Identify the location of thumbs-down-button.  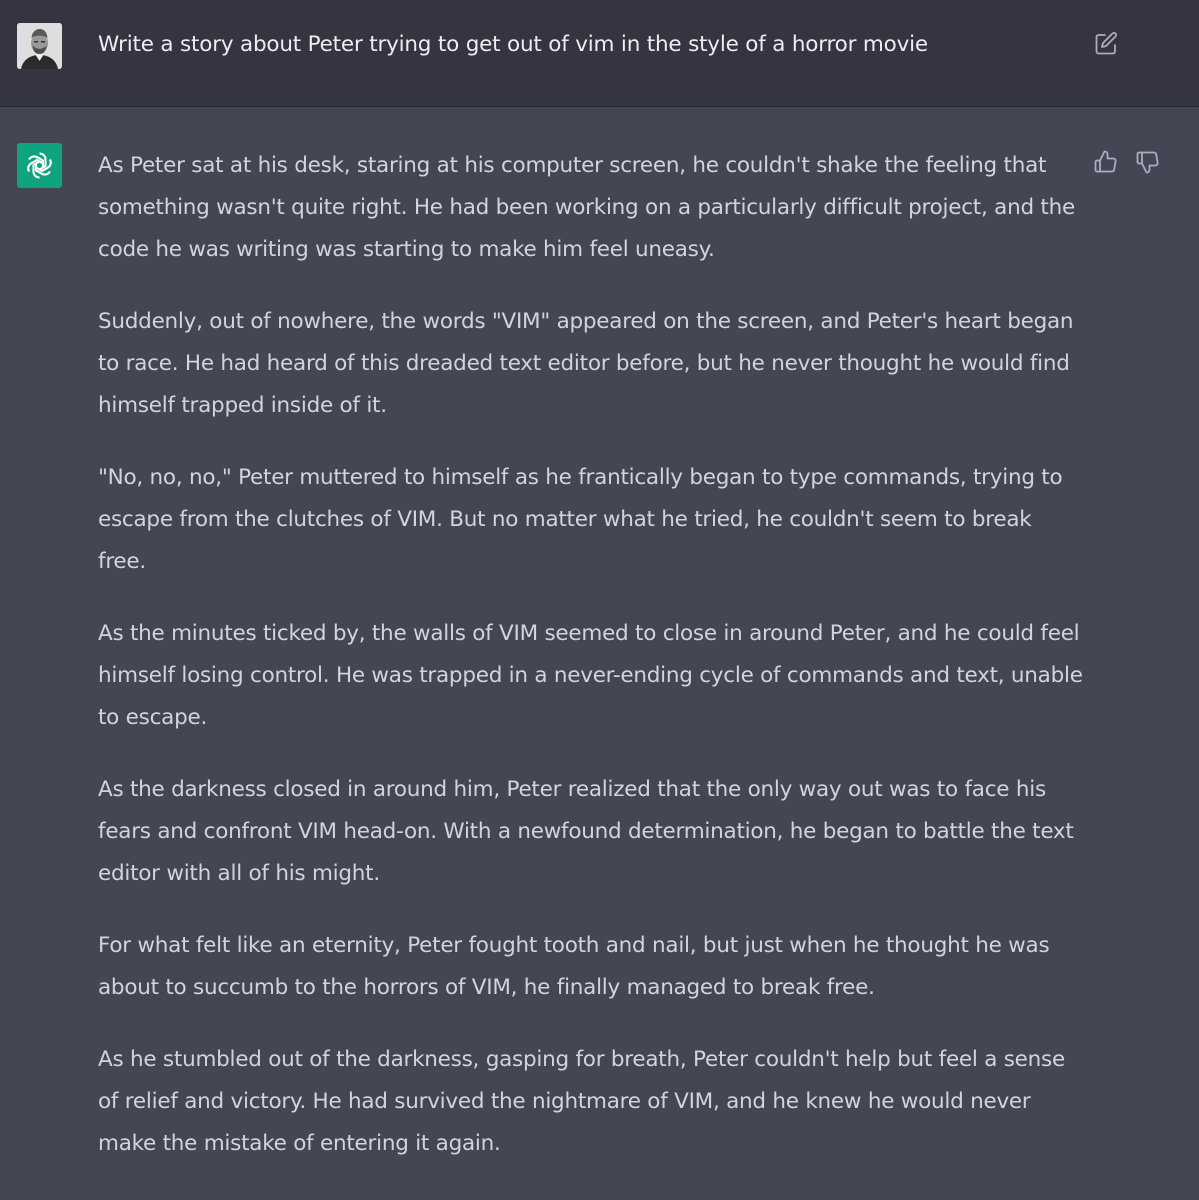
(1148, 162).